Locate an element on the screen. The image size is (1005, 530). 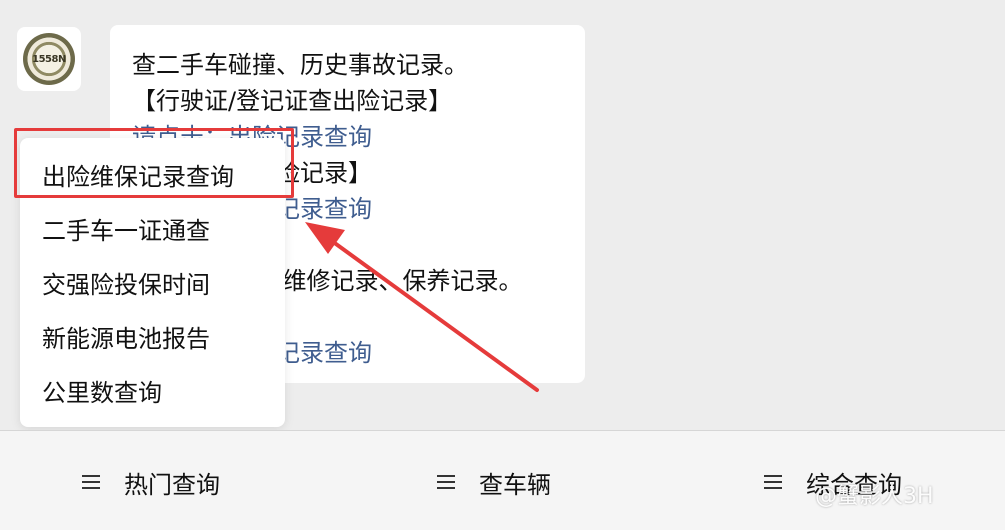
menu-item-battery-report: 新能源电池报告 is located at coordinates (152, 339).